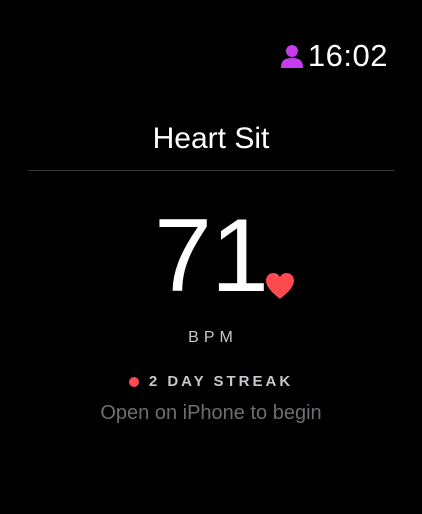 This screenshot has width=422, height=514. Describe the element at coordinates (221, 381) in the screenshot. I see `streak-label: 2 DAY STREAK` at that location.